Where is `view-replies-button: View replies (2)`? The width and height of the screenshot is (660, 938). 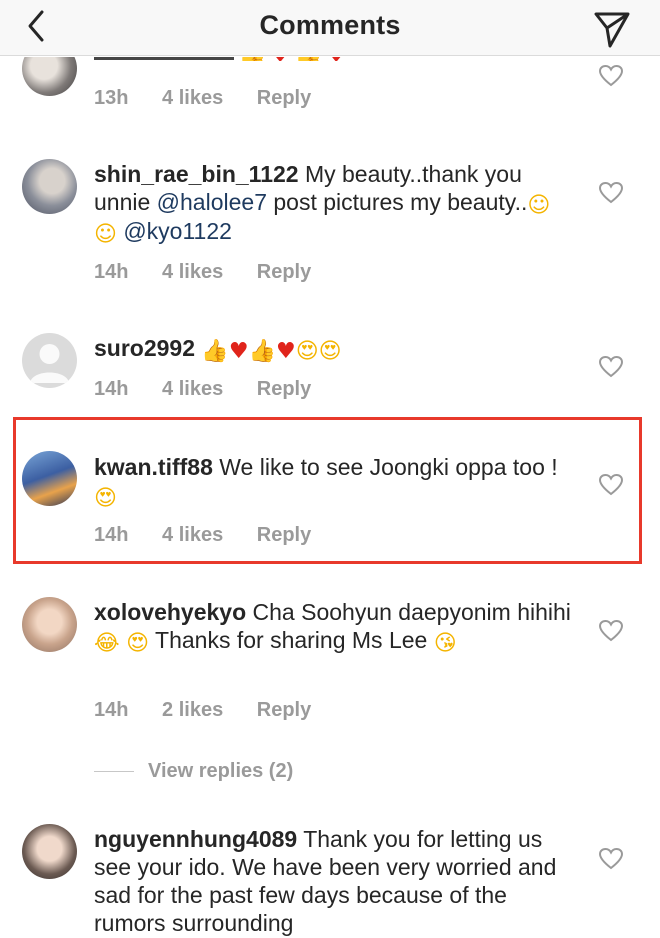
view-replies-button: View replies (2) is located at coordinates (193, 774).